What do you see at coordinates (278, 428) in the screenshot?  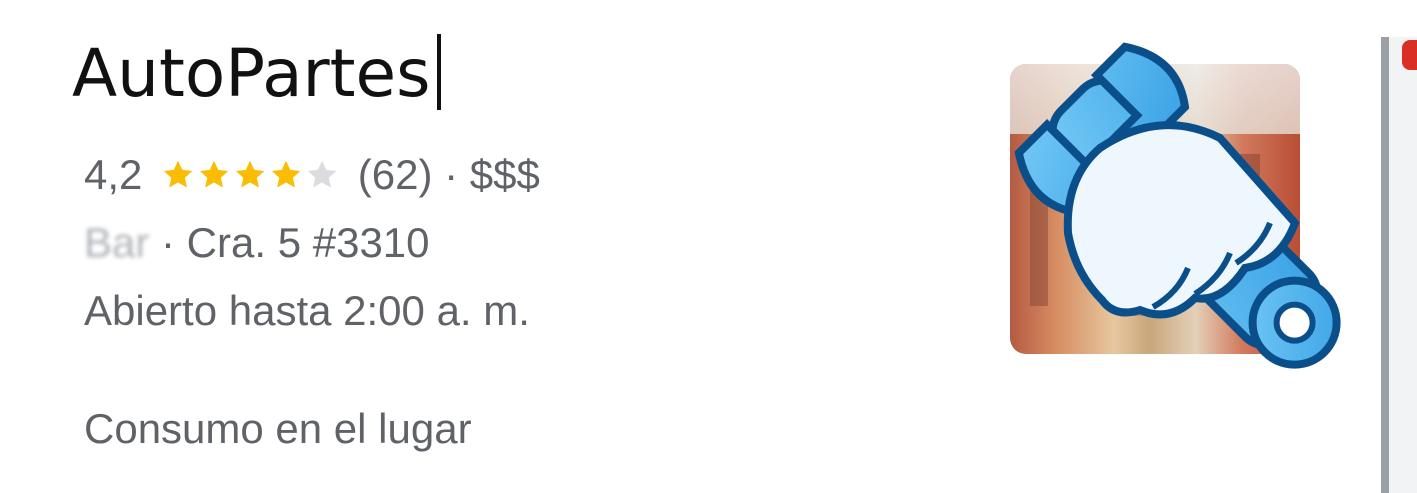 I see `service-option: Consumo en el lugar` at bounding box center [278, 428].